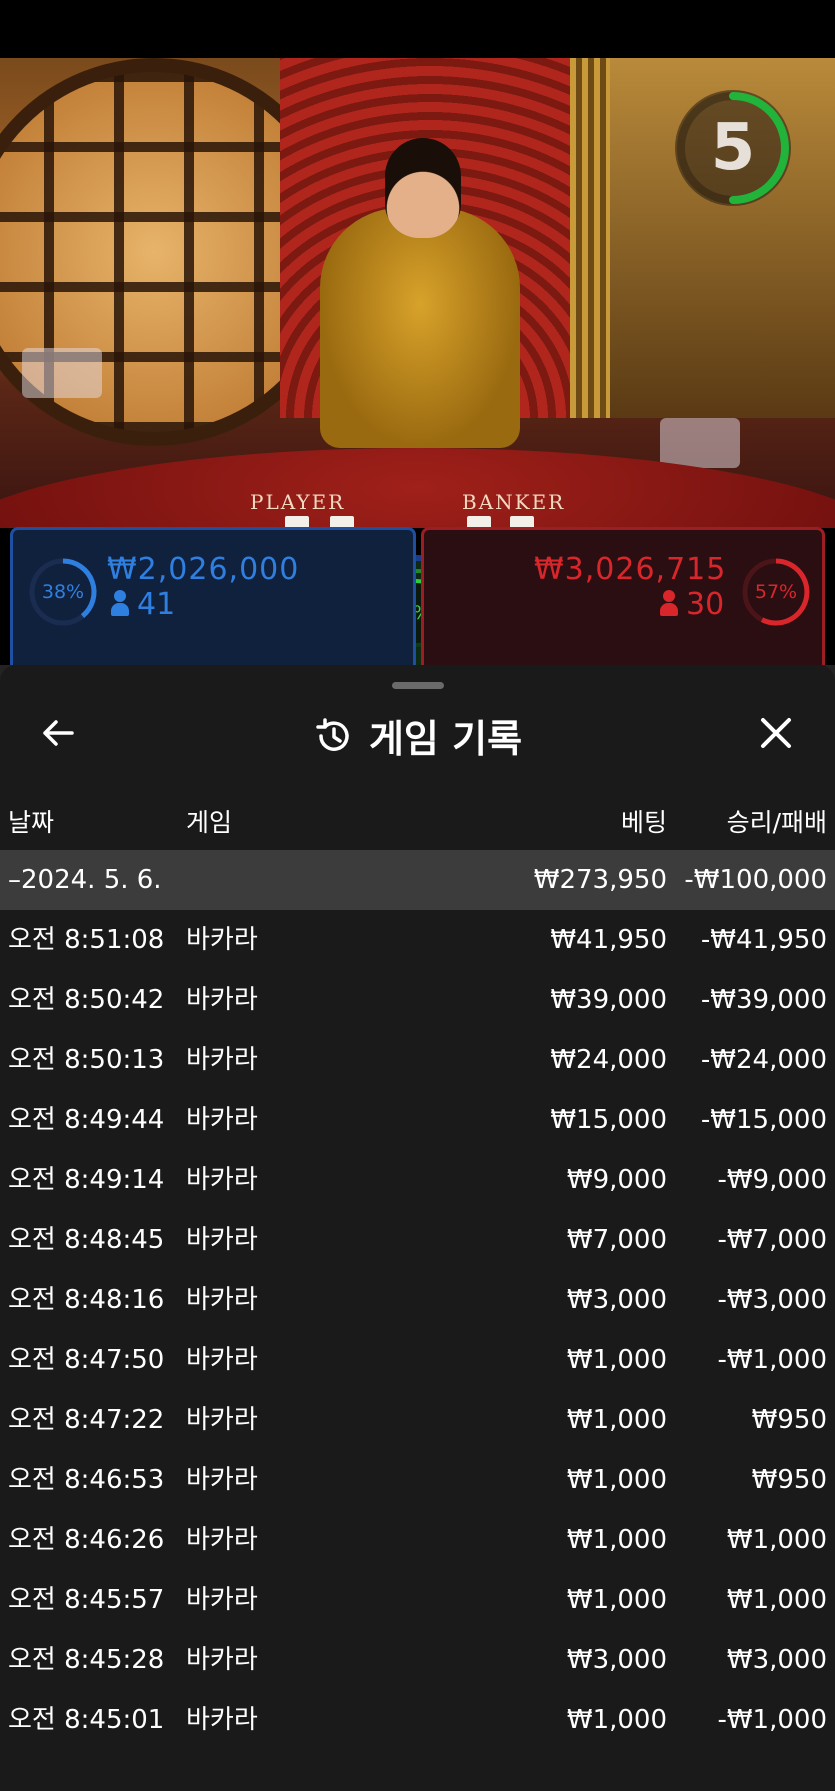  I want to click on close-icon, so click(776, 733).